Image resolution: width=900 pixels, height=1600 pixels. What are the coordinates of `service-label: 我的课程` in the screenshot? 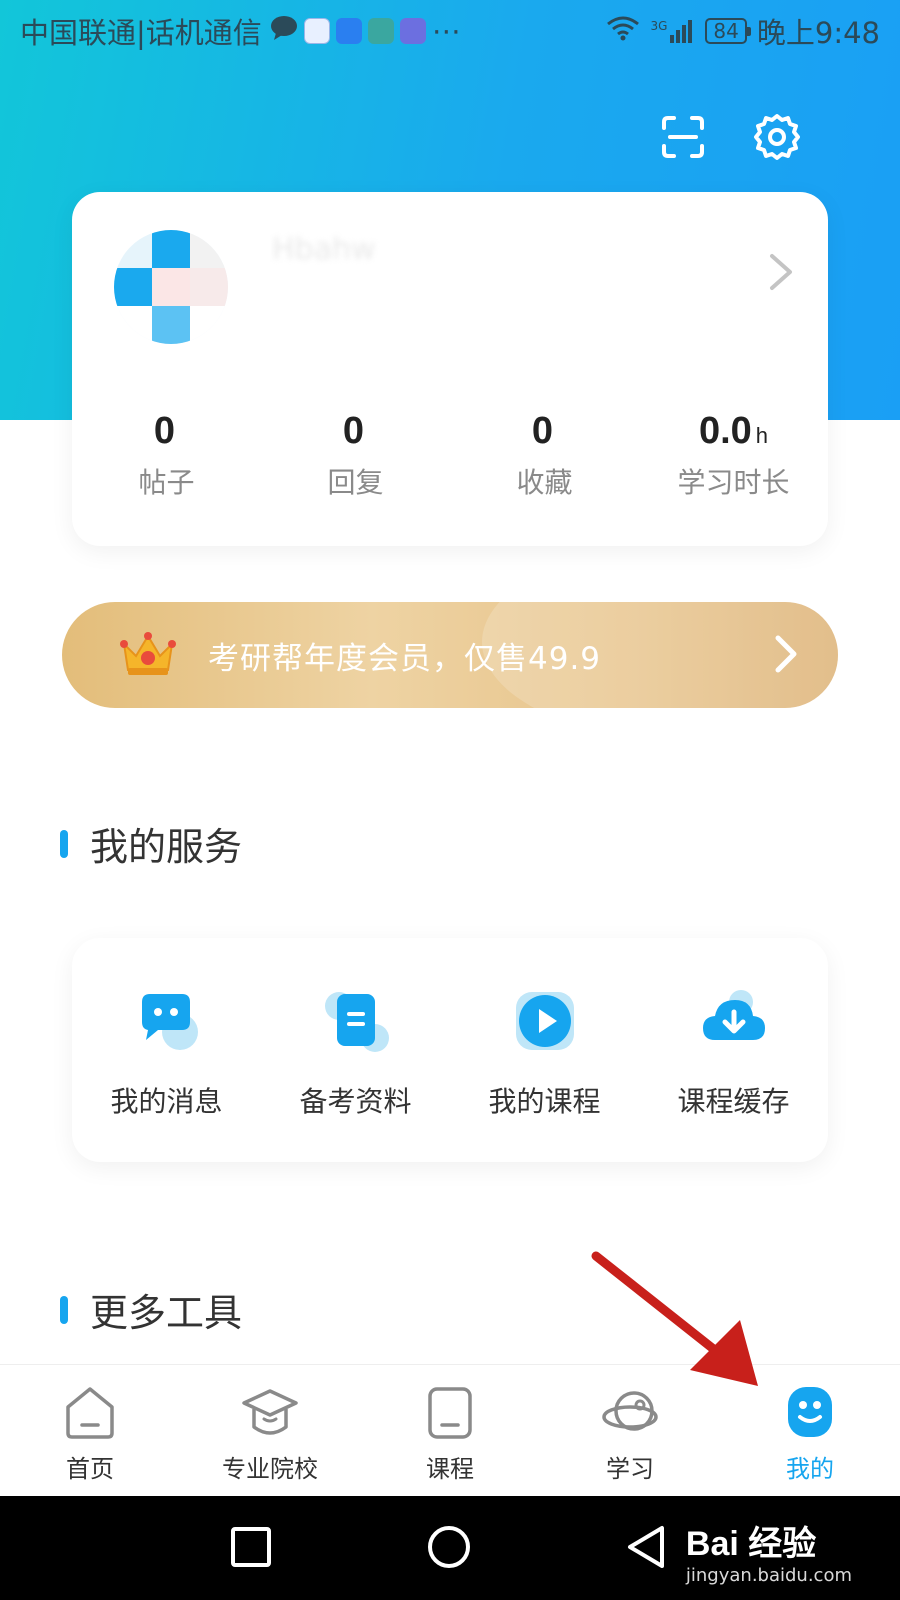 It's located at (544, 1101).